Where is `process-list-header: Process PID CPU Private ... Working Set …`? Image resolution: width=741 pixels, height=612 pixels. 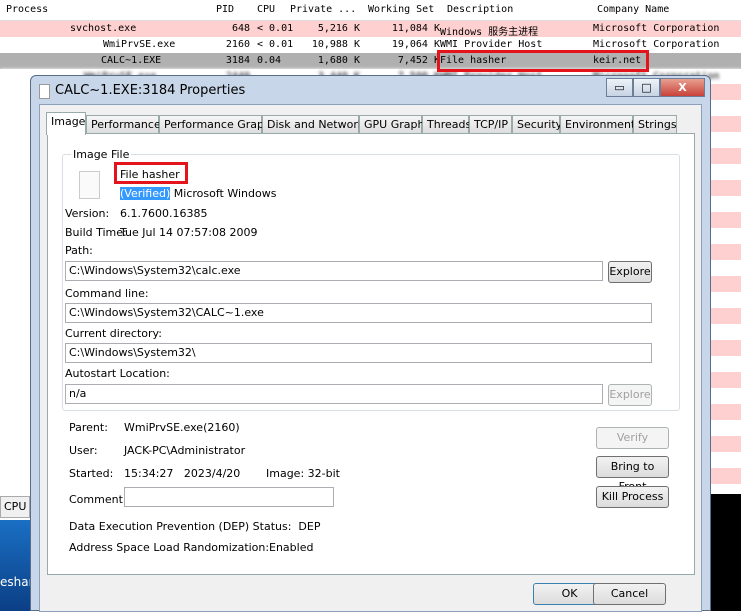 process-list-header: Process PID CPU Private ... Working Set … is located at coordinates (370, 10).